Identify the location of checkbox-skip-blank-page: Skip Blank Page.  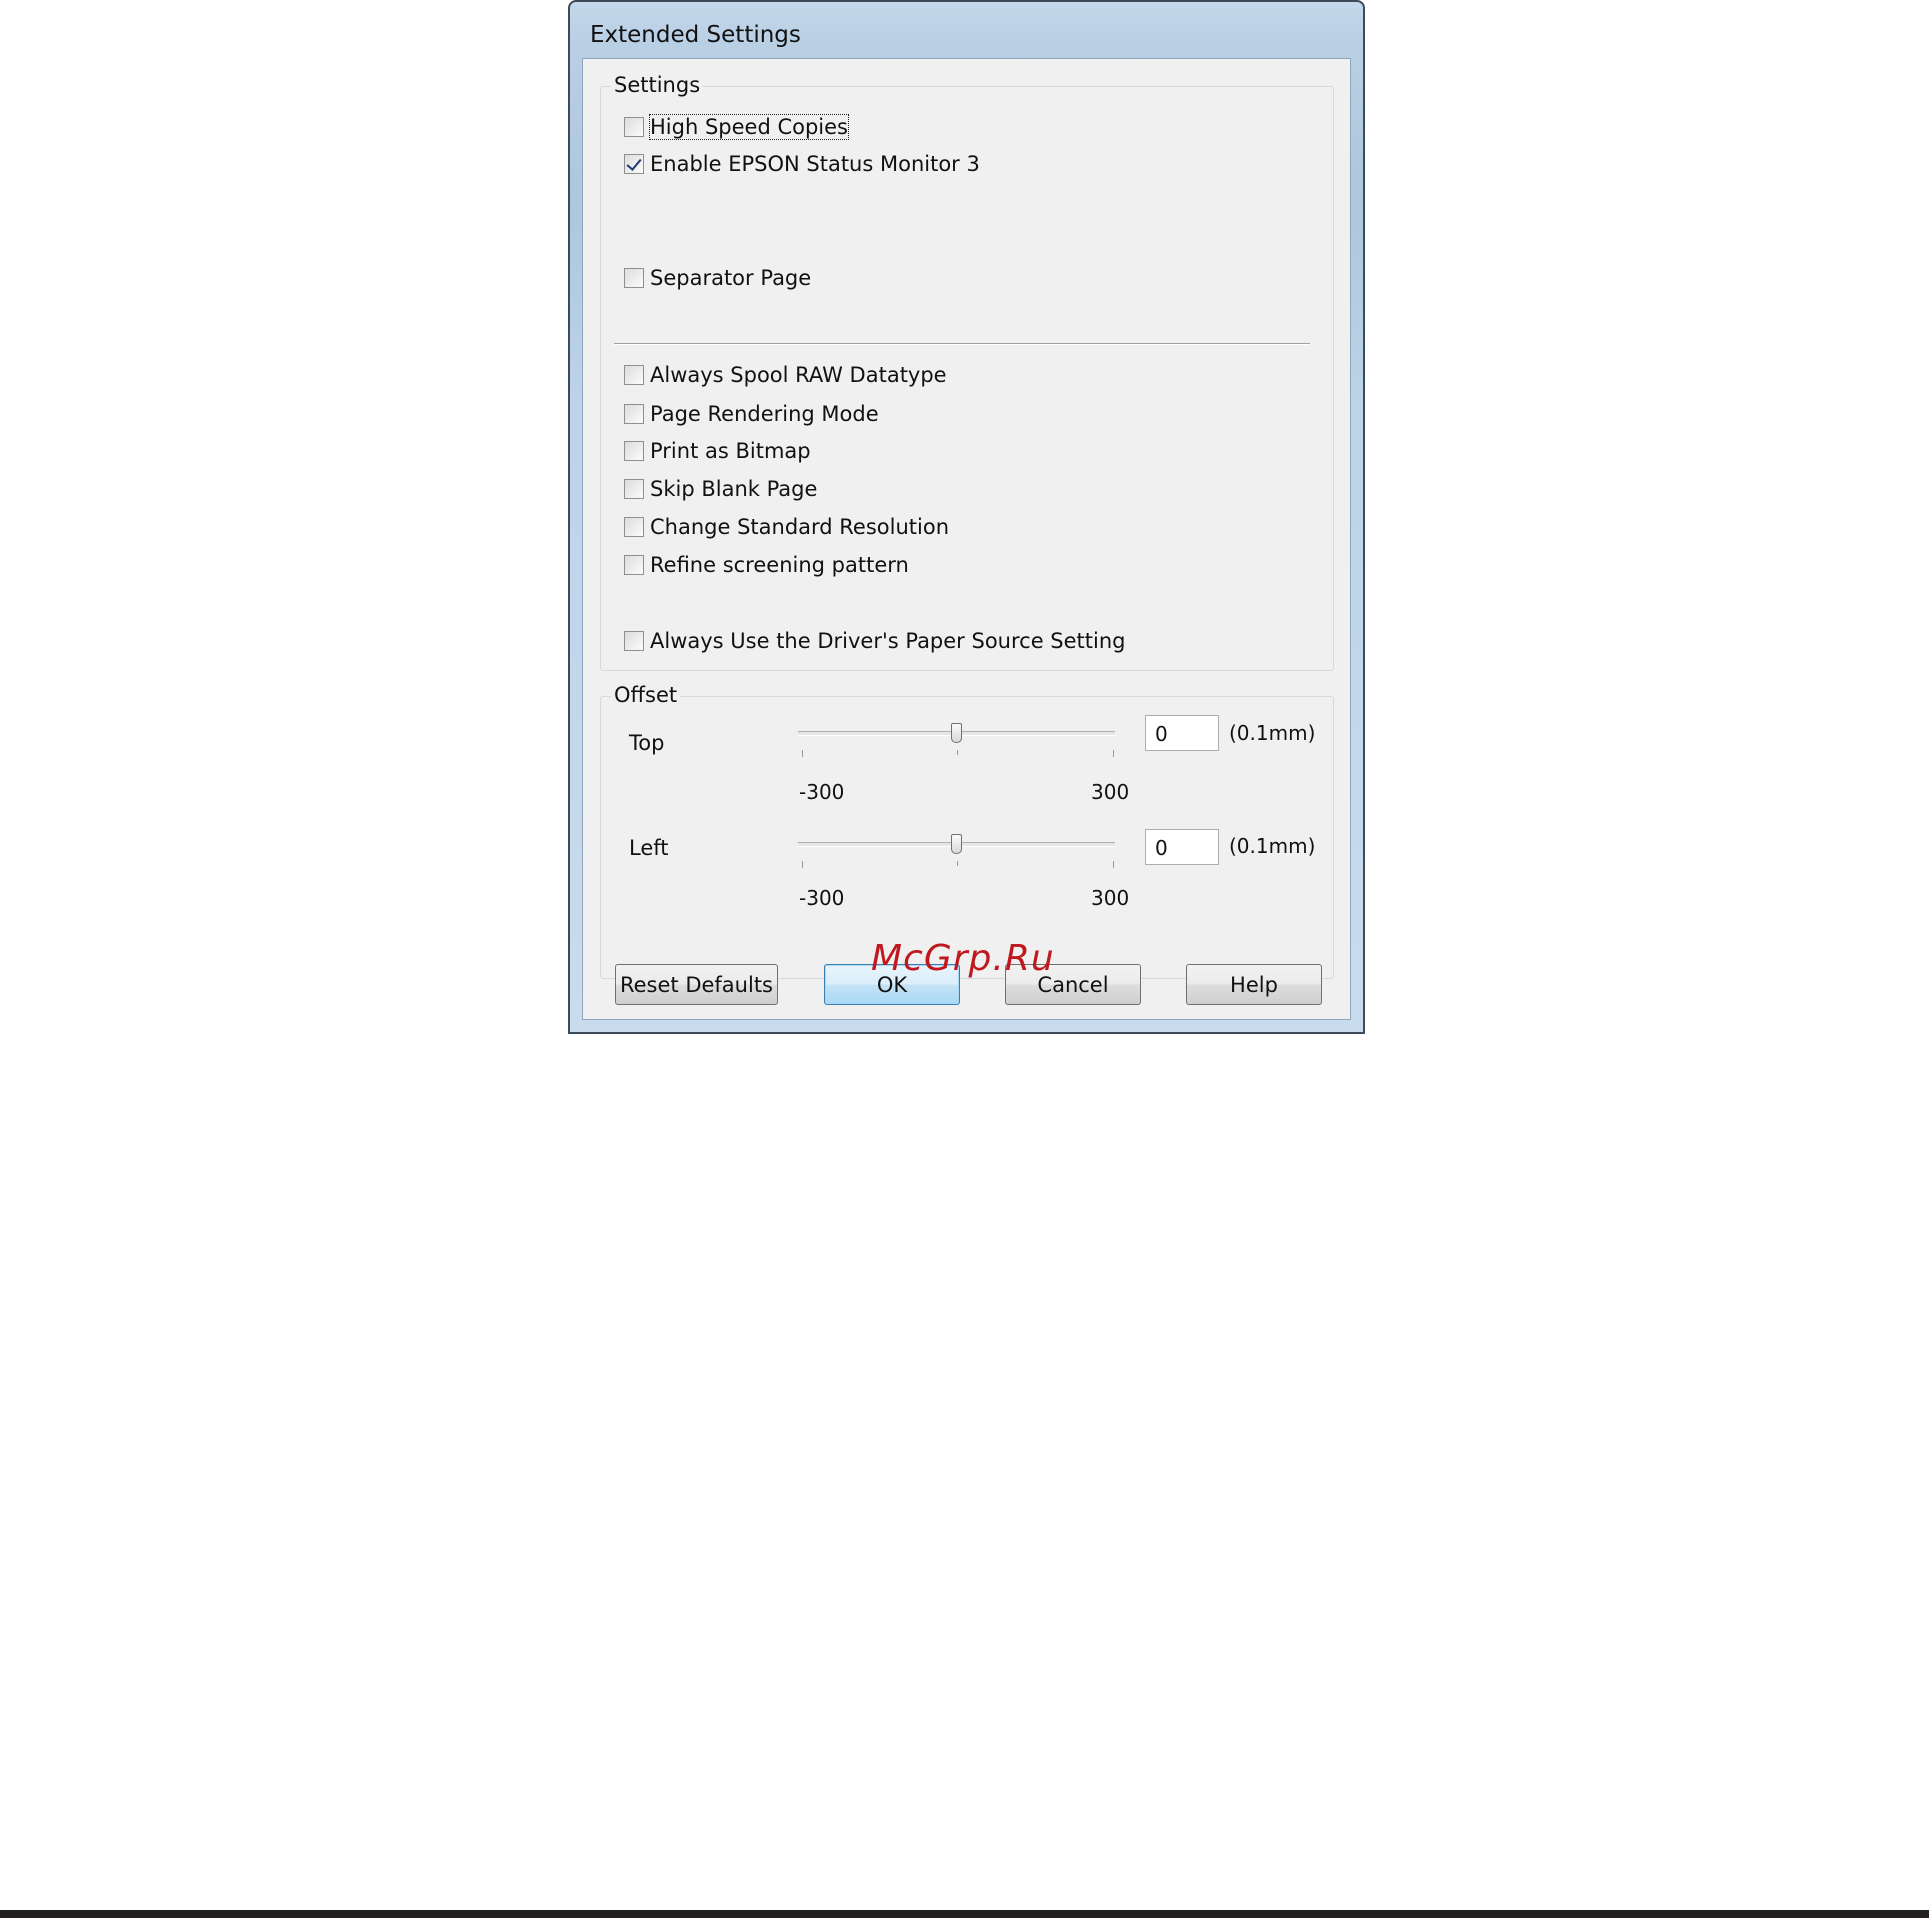
(720, 489).